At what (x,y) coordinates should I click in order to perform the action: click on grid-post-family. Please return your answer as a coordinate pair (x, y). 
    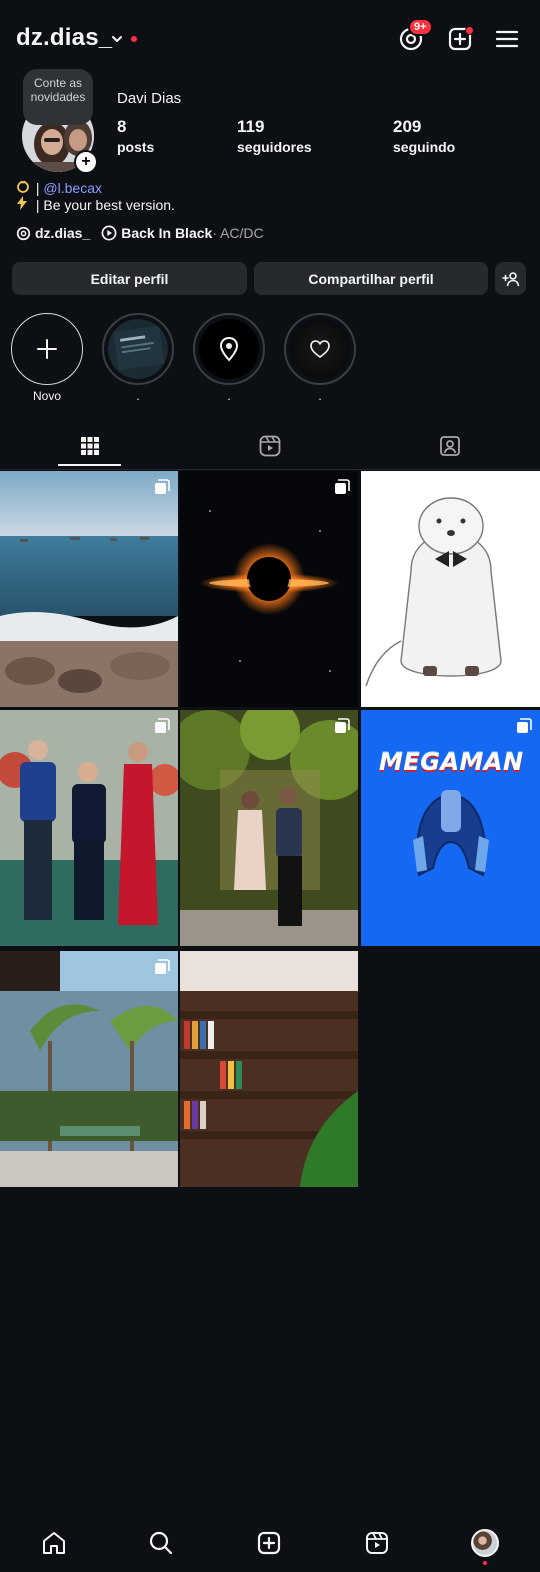
    Looking at the image, I should click on (89, 828).